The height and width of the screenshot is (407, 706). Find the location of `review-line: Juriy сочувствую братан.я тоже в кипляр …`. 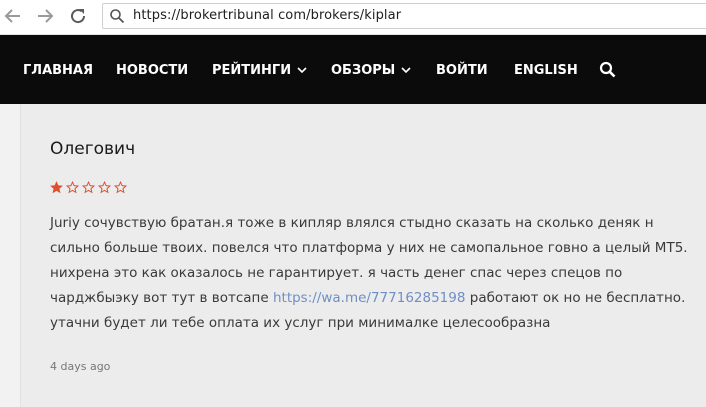

review-line: Juriy сочувствую братан.я тоже в кипляр … is located at coordinates (352, 223).